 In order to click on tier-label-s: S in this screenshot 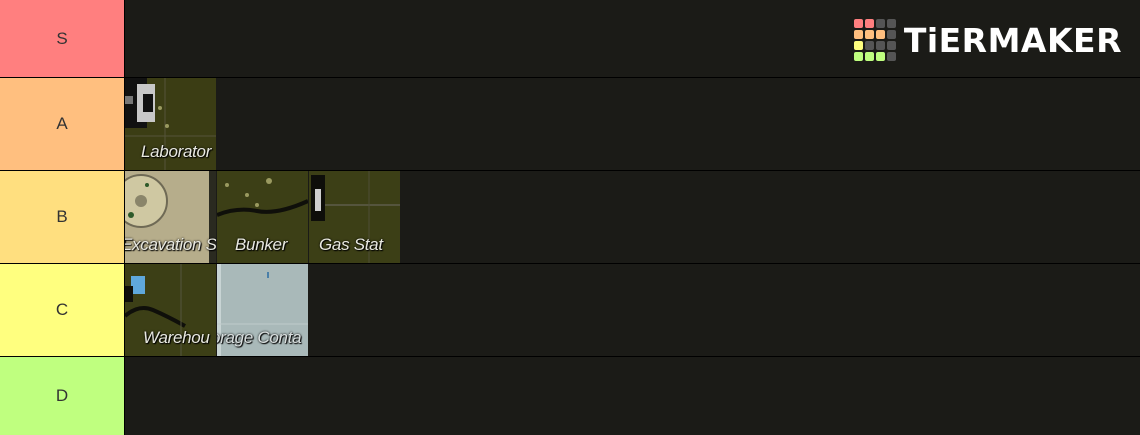, I will do `click(62, 38)`.